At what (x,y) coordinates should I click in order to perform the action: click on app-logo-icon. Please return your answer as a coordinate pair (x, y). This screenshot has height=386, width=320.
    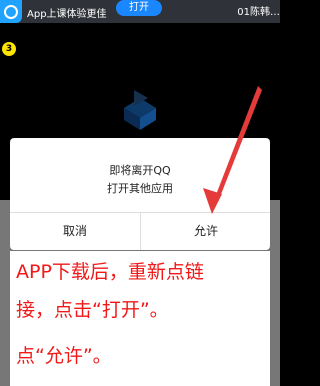
    Looking at the image, I should click on (11, 11).